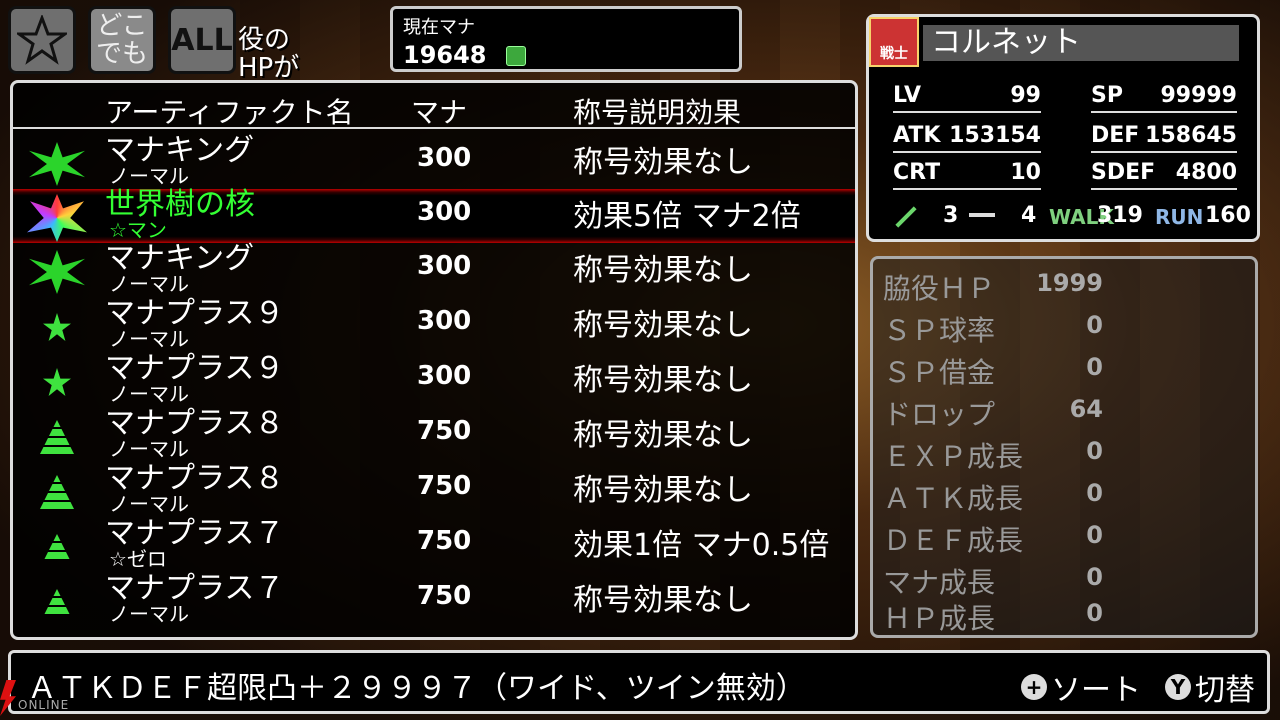 This screenshot has height=720, width=1280. I want to click on stat-sdef: SDEF 4800, so click(1164, 175).